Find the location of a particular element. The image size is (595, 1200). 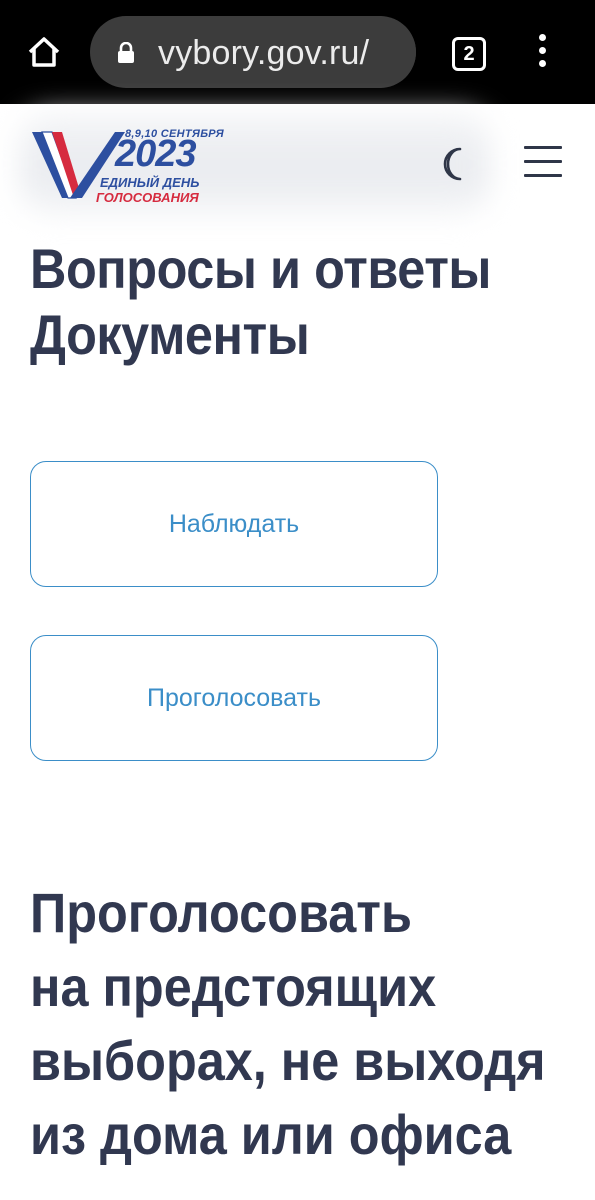

promo-line: Проголосовать is located at coordinates (221, 912).